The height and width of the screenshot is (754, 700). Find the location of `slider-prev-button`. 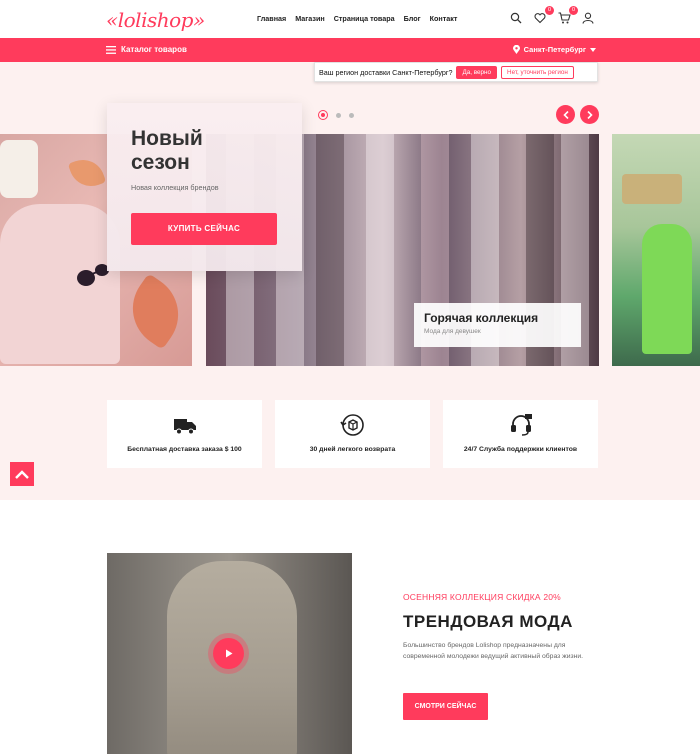

slider-prev-button is located at coordinates (565, 114).